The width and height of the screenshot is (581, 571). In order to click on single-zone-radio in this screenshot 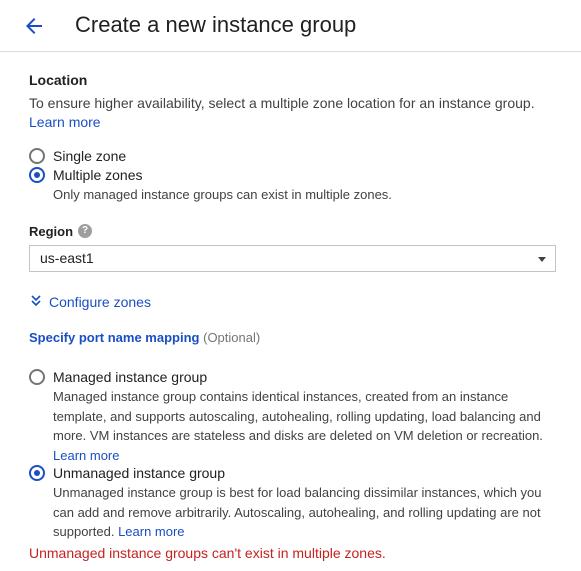, I will do `click(37, 156)`.